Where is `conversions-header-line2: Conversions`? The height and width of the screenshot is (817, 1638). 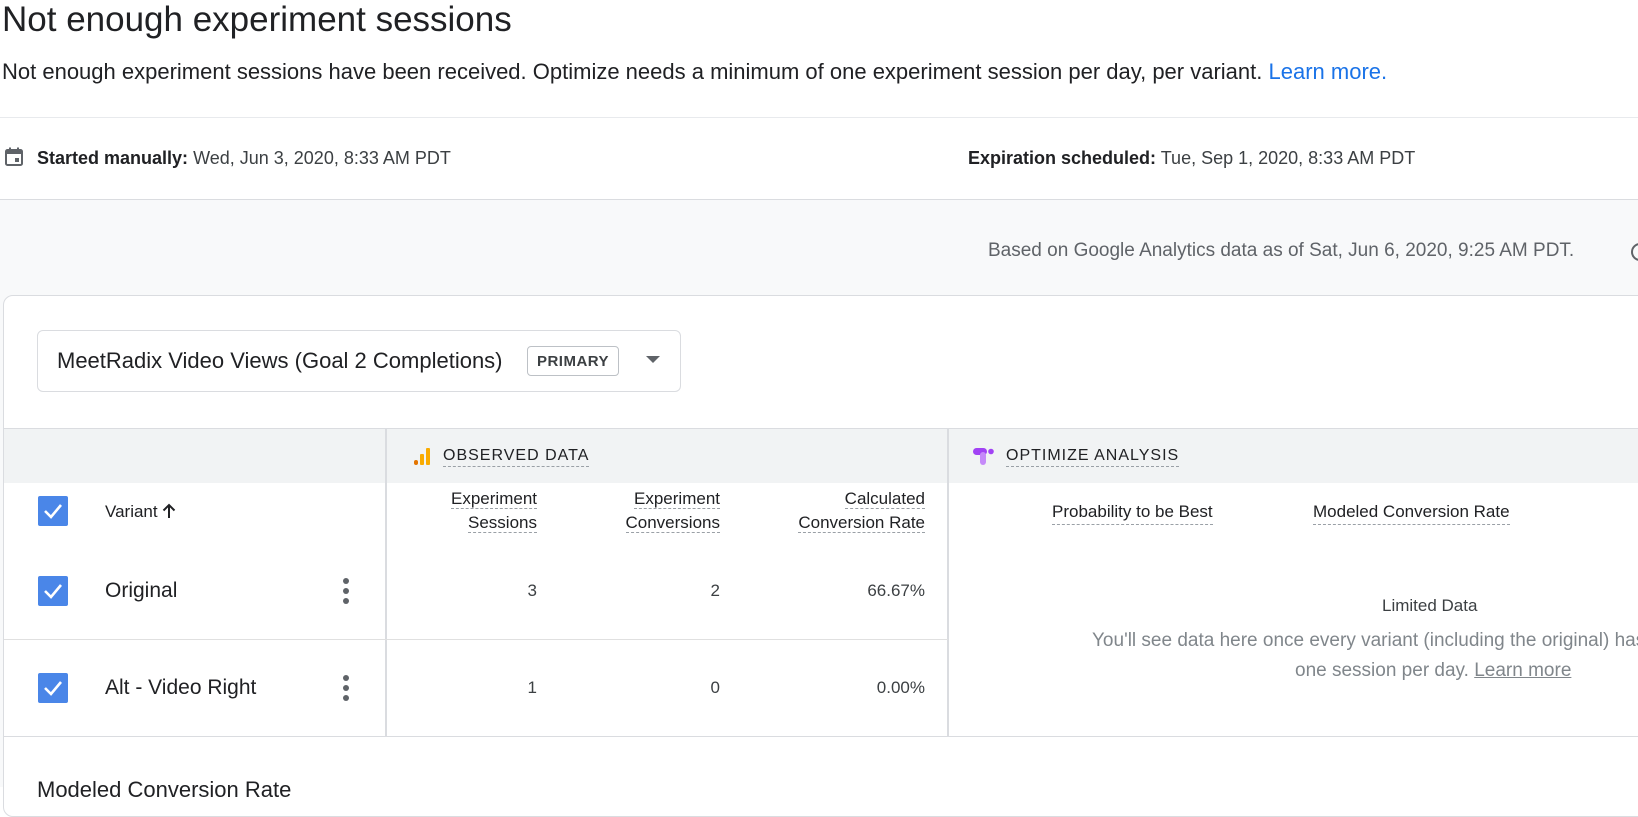
conversions-header-line2: Conversions is located at coordinates (672, 523).